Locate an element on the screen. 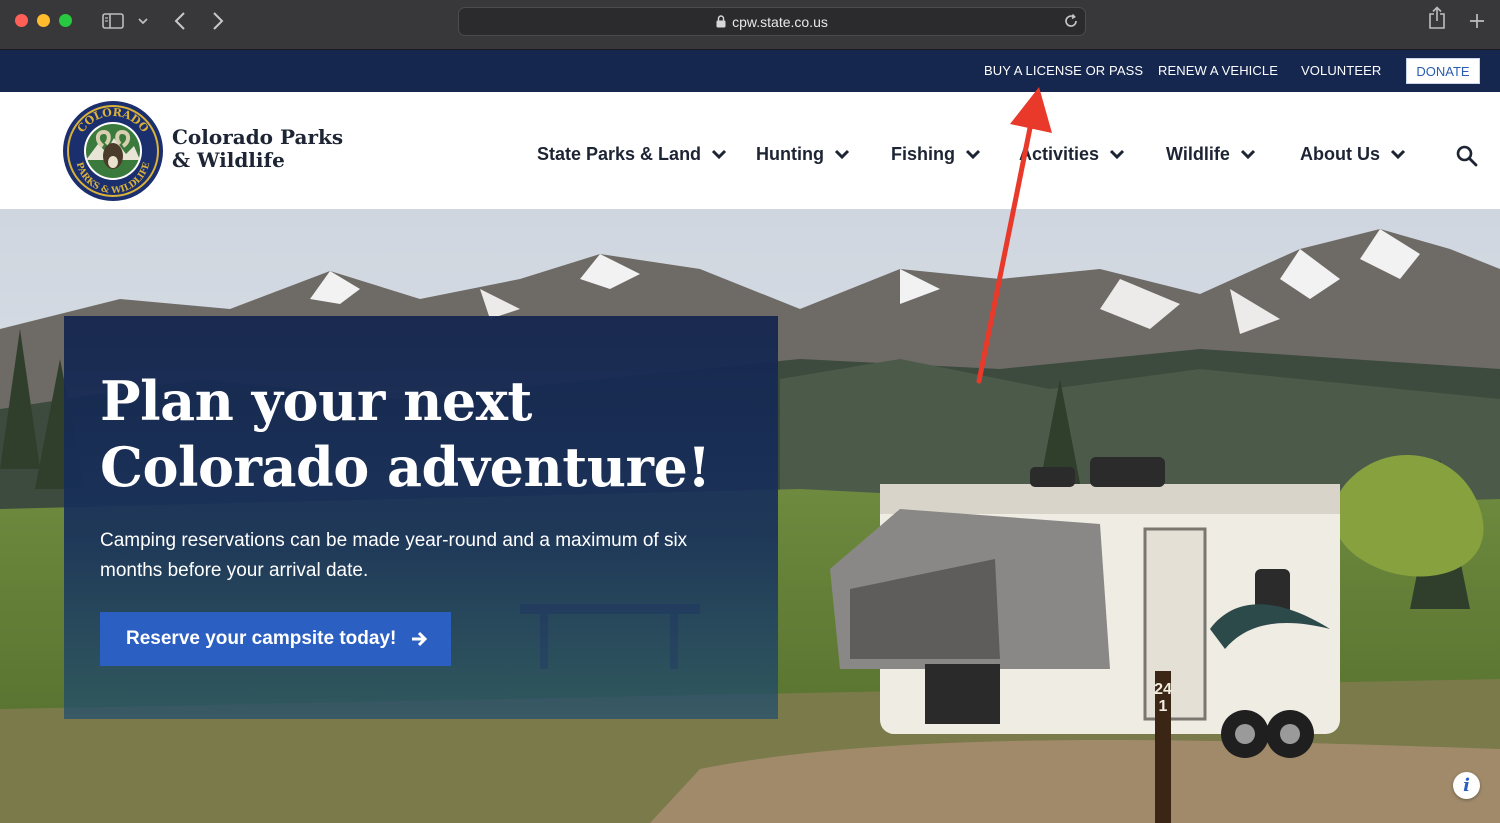 This screenshot has width=1500, height=823. brand-line-2: & Wildlife is located at coordinates (228, 160).